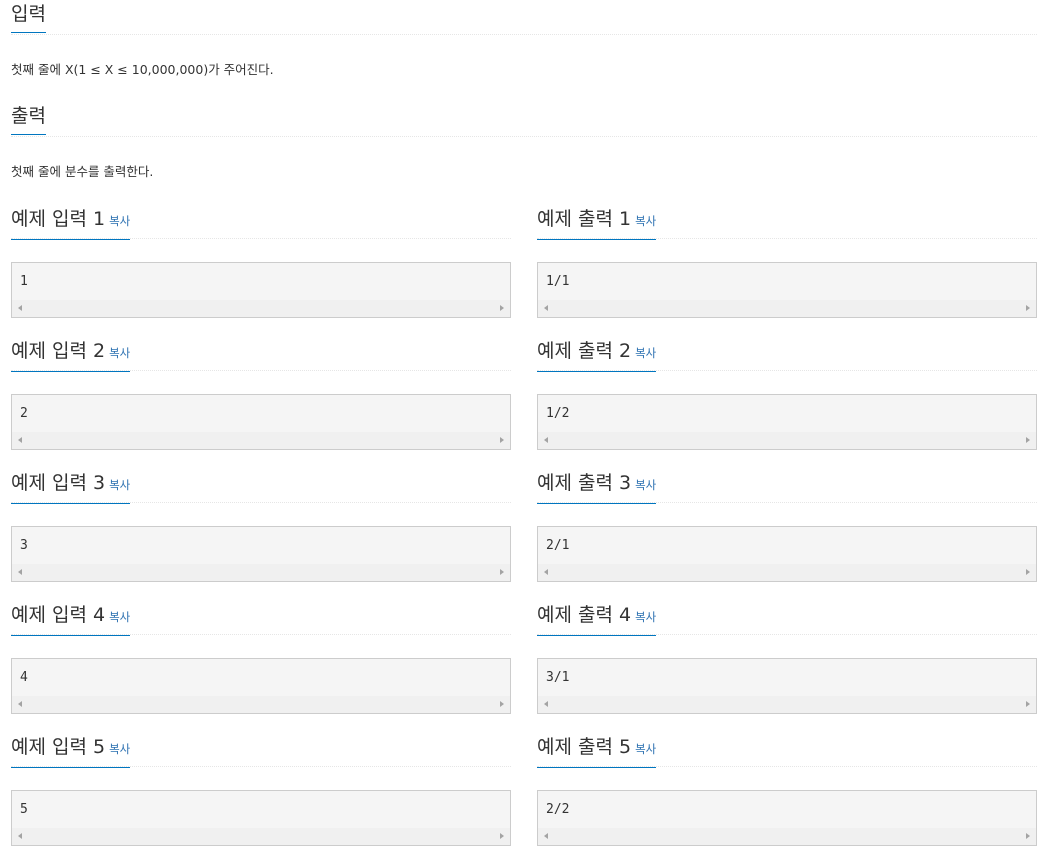  Describe the element at coordinates (787, 554) in the screenshot. I see `sample-output-box: 2/1` at that location.